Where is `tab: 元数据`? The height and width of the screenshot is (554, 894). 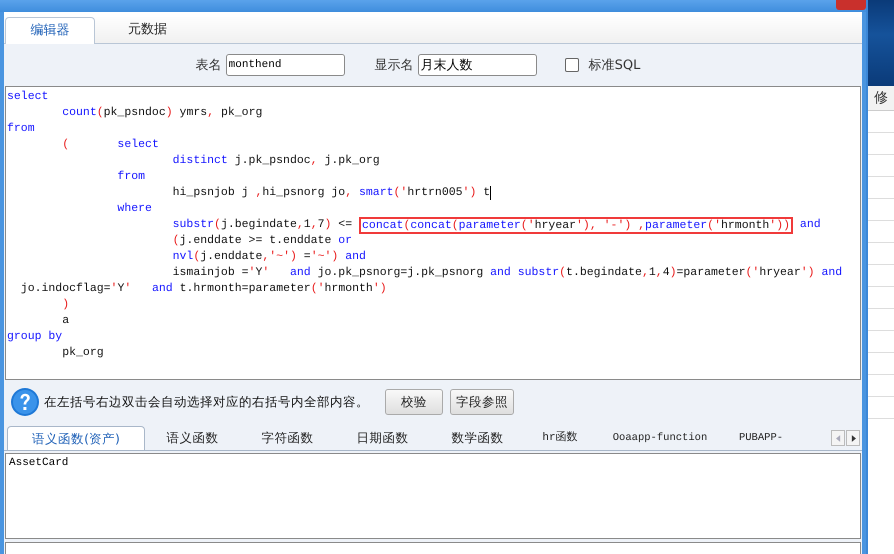 tab: 元数据 is located at coordinates (147, 30).